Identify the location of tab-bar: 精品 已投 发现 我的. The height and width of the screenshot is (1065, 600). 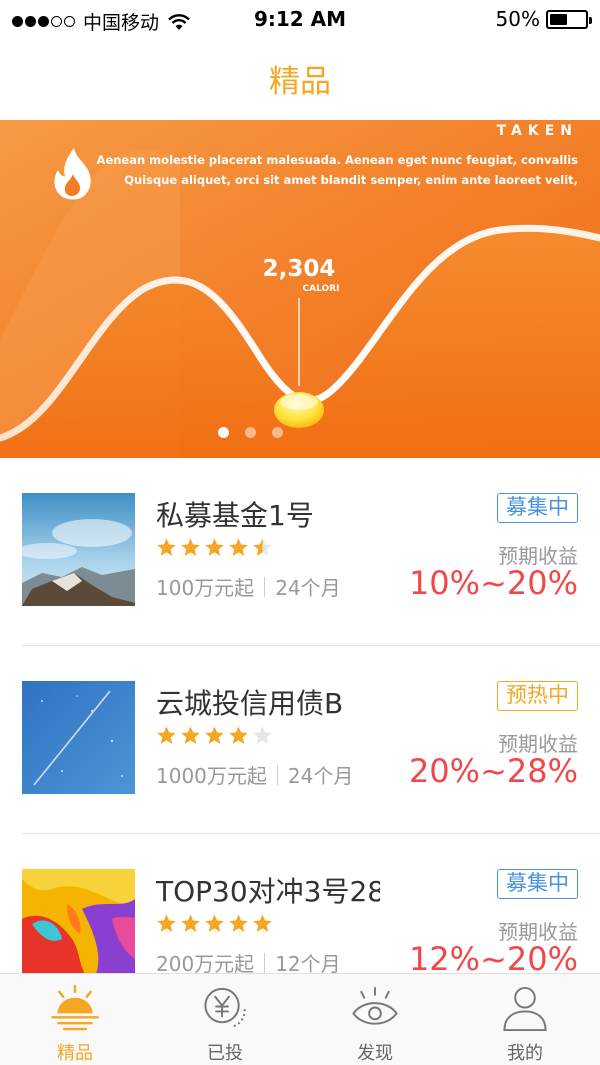
(300, 1019).